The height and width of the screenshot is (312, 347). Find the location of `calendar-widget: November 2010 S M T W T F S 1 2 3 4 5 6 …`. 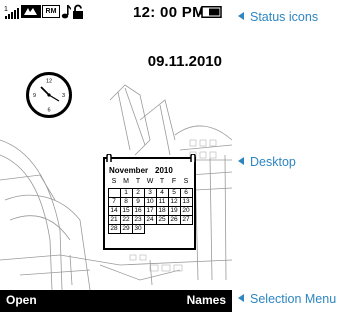

calendar-widget: November 2010 S M T W T F S 1 2 3 4 5 6 … is located at coordinates (149, 202).